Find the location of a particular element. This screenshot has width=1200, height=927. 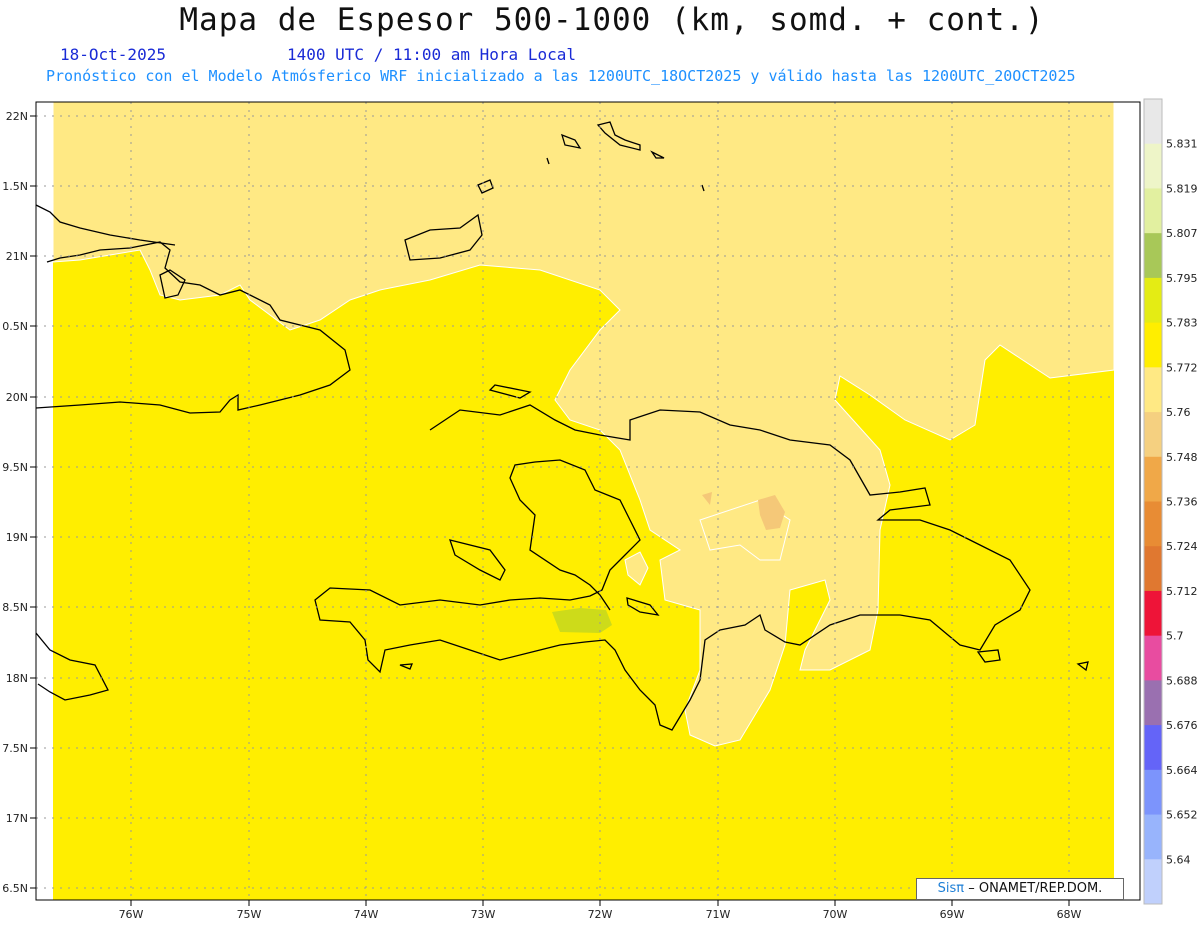

colorbar-label: 5.7 is located at coordinates (1175, 636).